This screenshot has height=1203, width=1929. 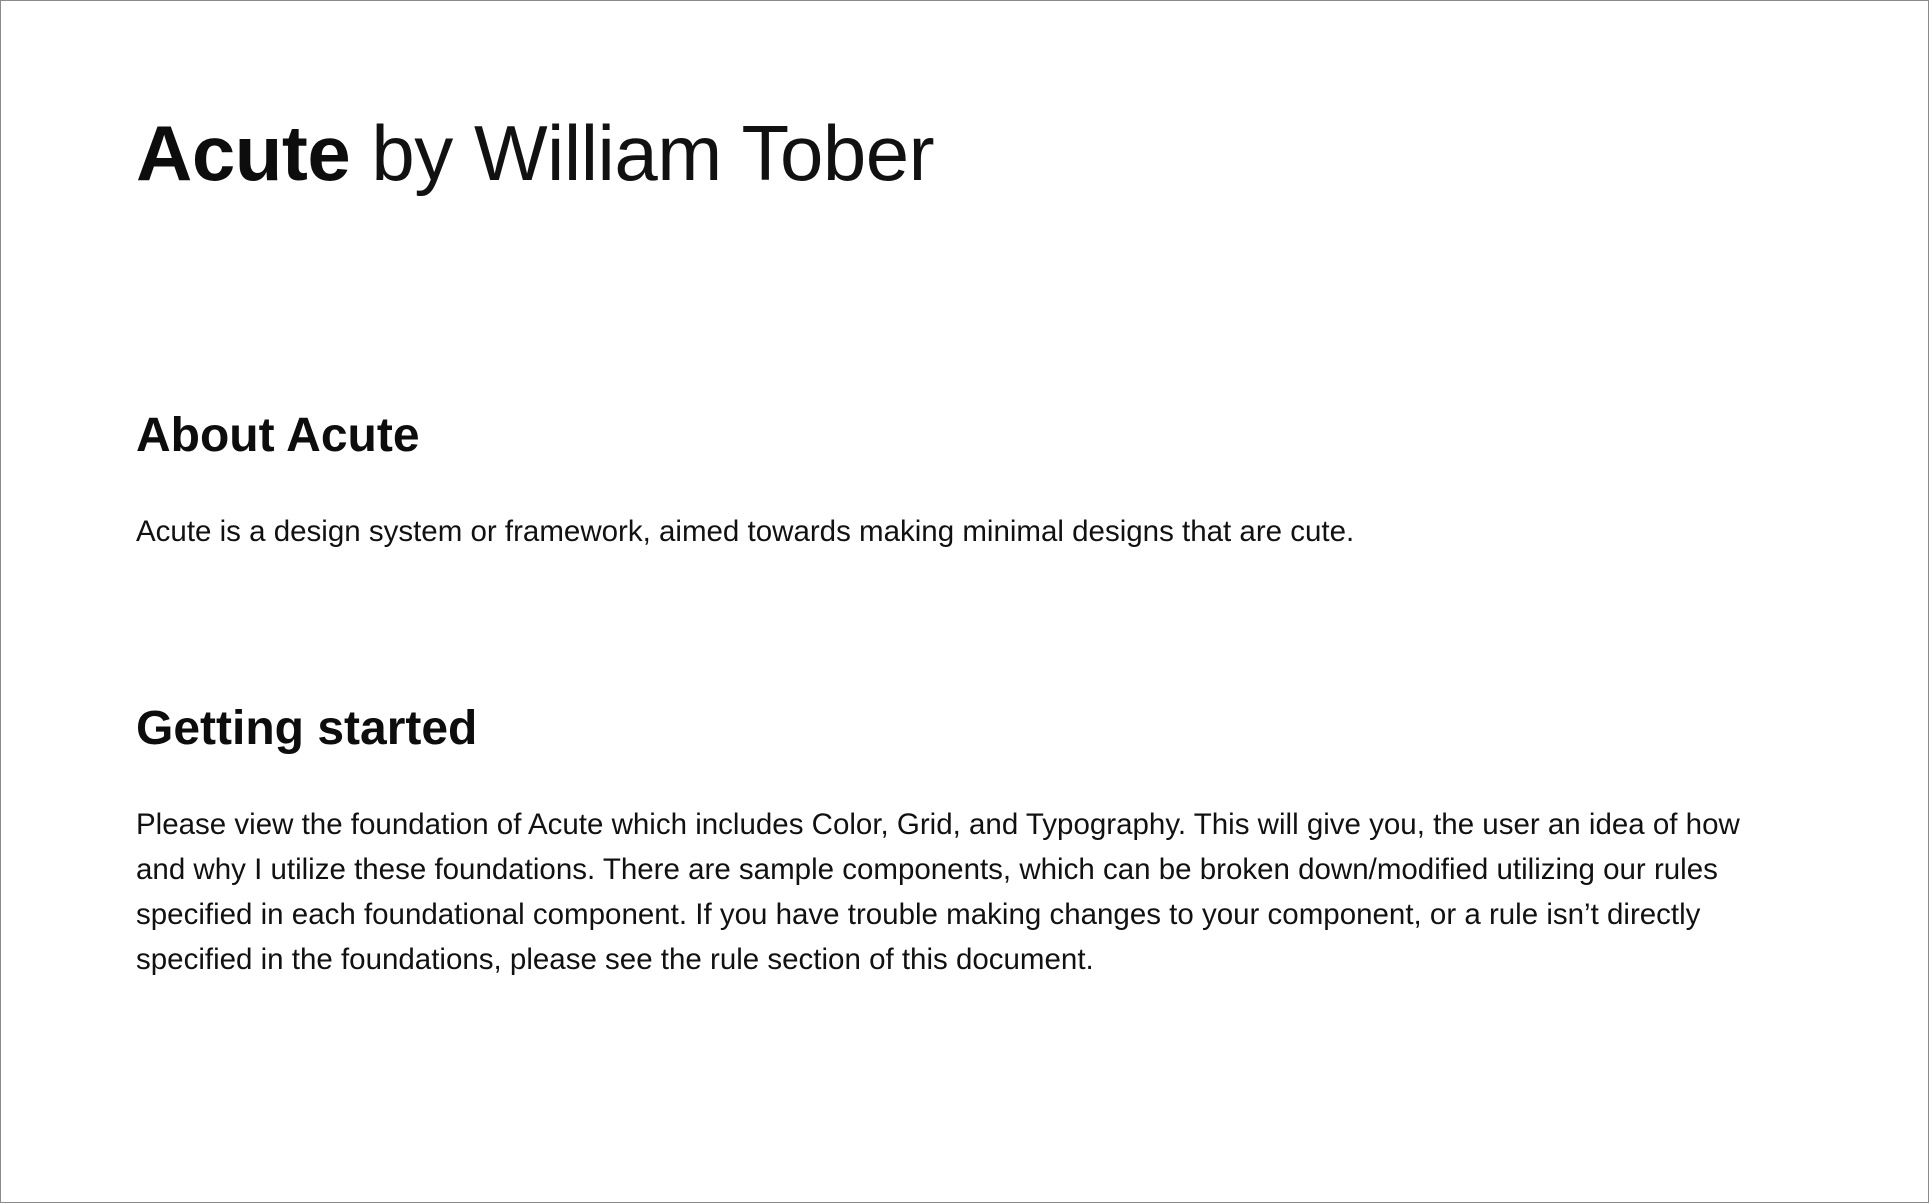 What do you see at coordinates (278, 435) in the screenshot?
I see `section-heading-about: About Acute` at bounding box center [278, 435].